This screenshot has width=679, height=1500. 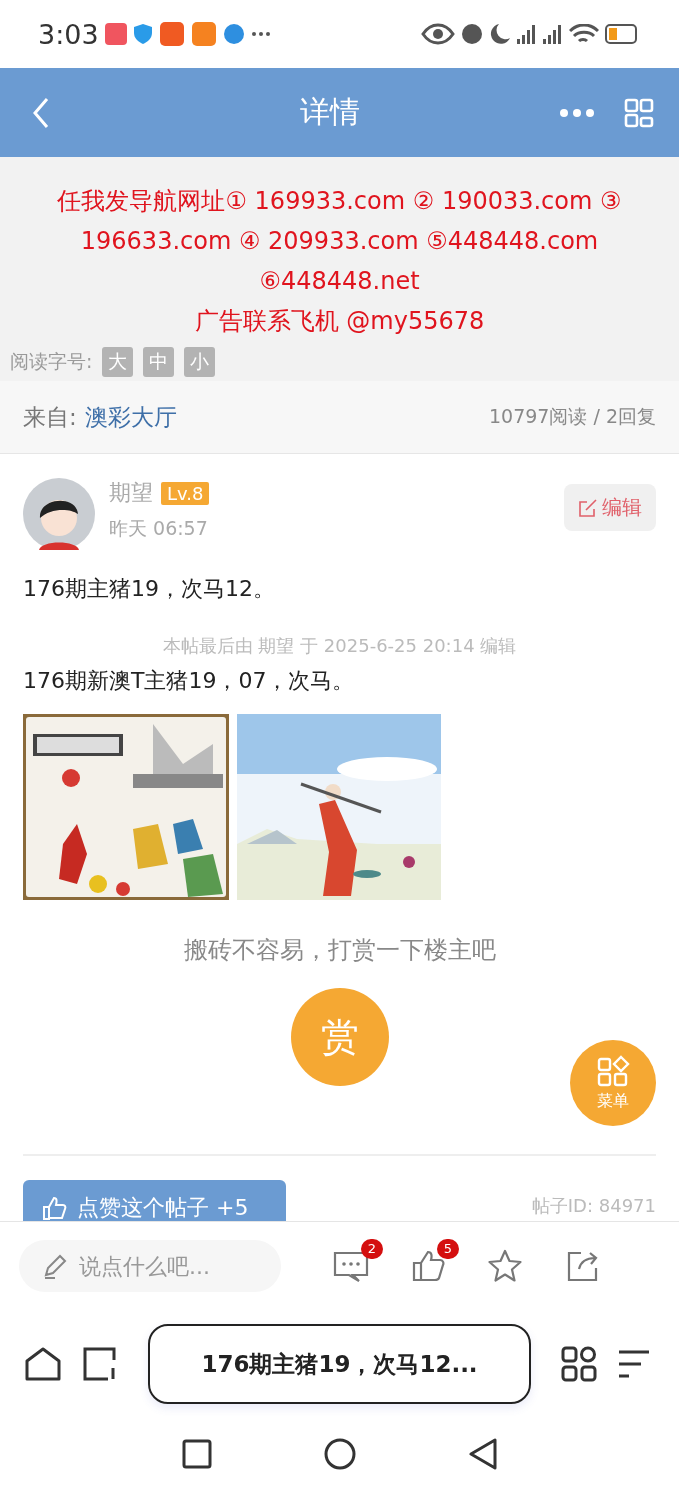 What do you see at coordinates (577, 112) in the screenshot?
I see `more-icon` at bounding box center [577, 112].